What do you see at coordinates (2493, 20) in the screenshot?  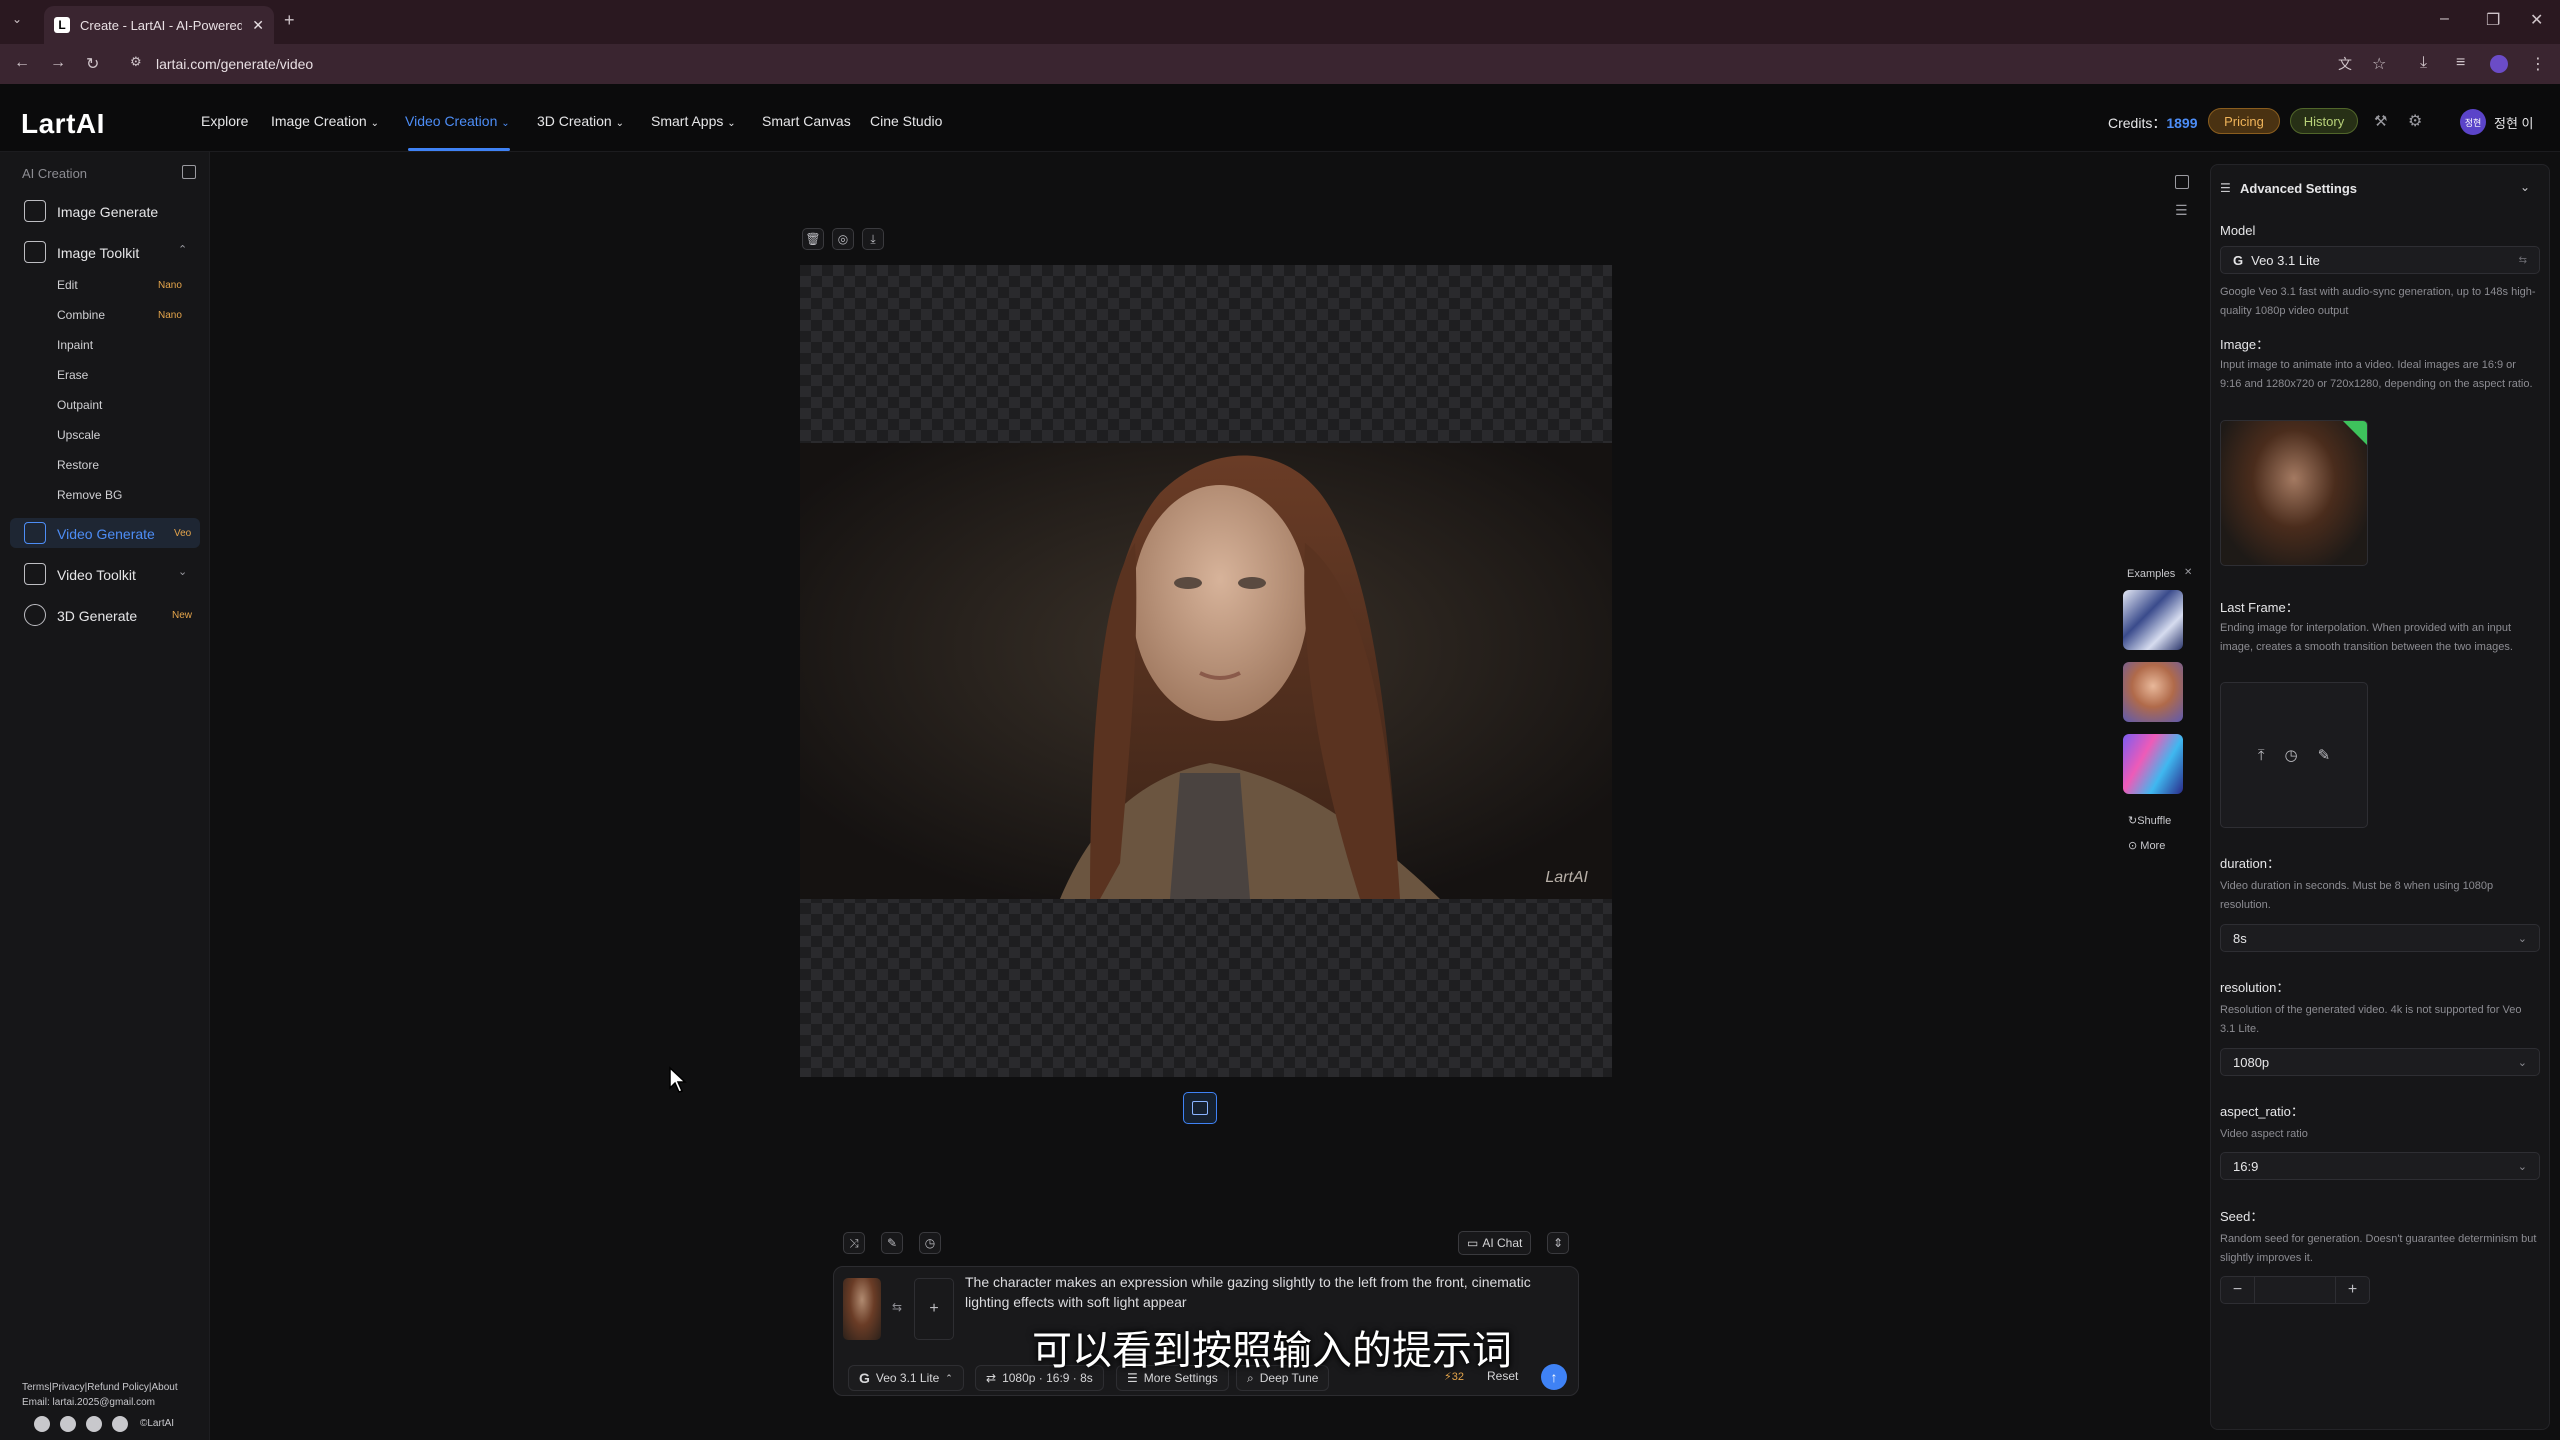 I see `maximize-icon: ❐` at bounding box center [2493, 20].